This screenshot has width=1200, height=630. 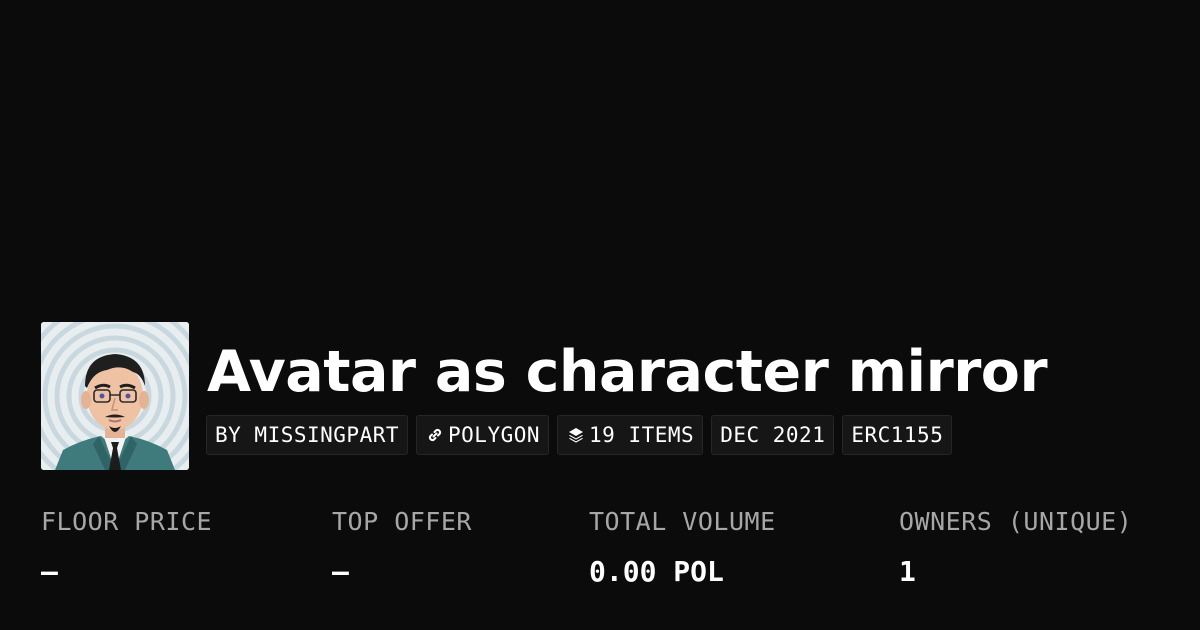 What do you see at coordinates (402, 547) in the screenshot?
I see `stat-top-offer: TOP OFFER —` at bounding box center [402, 547].